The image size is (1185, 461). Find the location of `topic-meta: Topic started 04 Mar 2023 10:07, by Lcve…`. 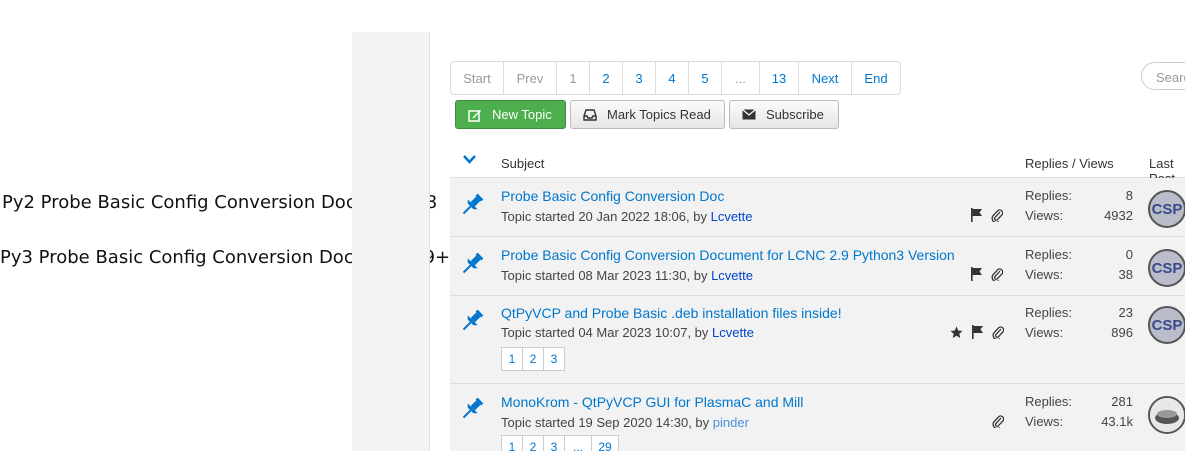

topic-meta: Topic started 04 Mar 2023 10:07, by Lcve… is located at coordinates (627, 332).